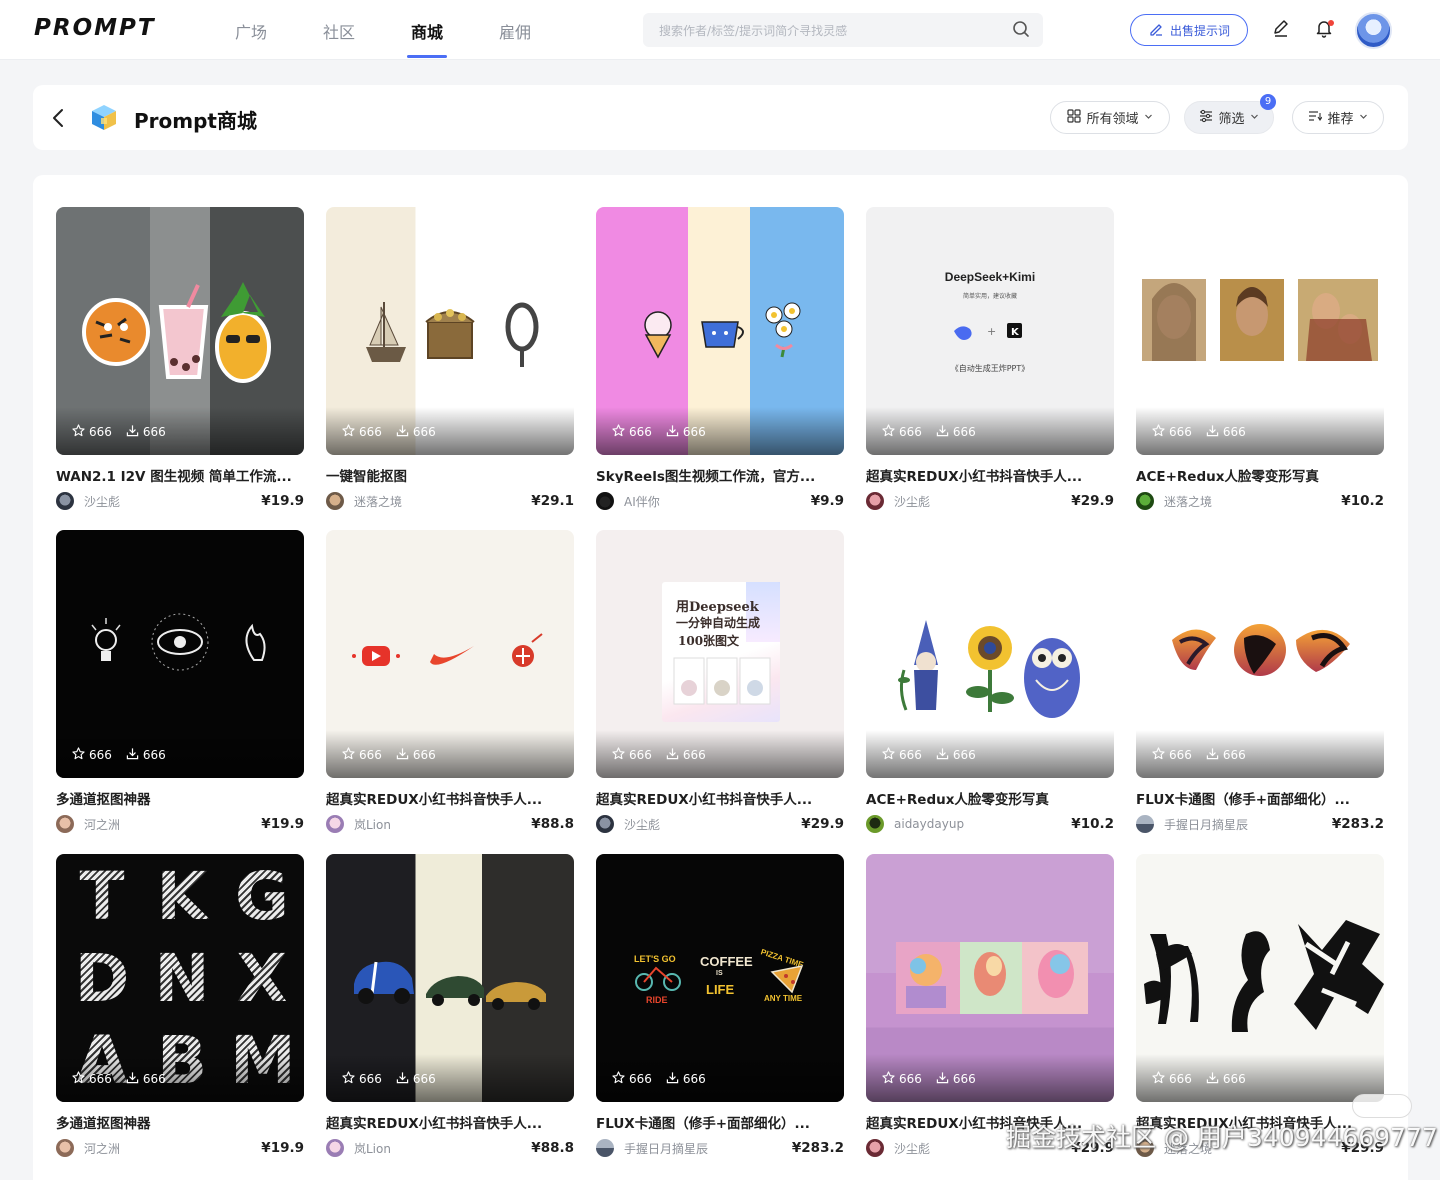 Image resolution: width=1440 pixels, height=1180 pixels. Describe the element at coordinates (515, 31) in the screenshot. I see `tab-hire: 雇佣` at that location.